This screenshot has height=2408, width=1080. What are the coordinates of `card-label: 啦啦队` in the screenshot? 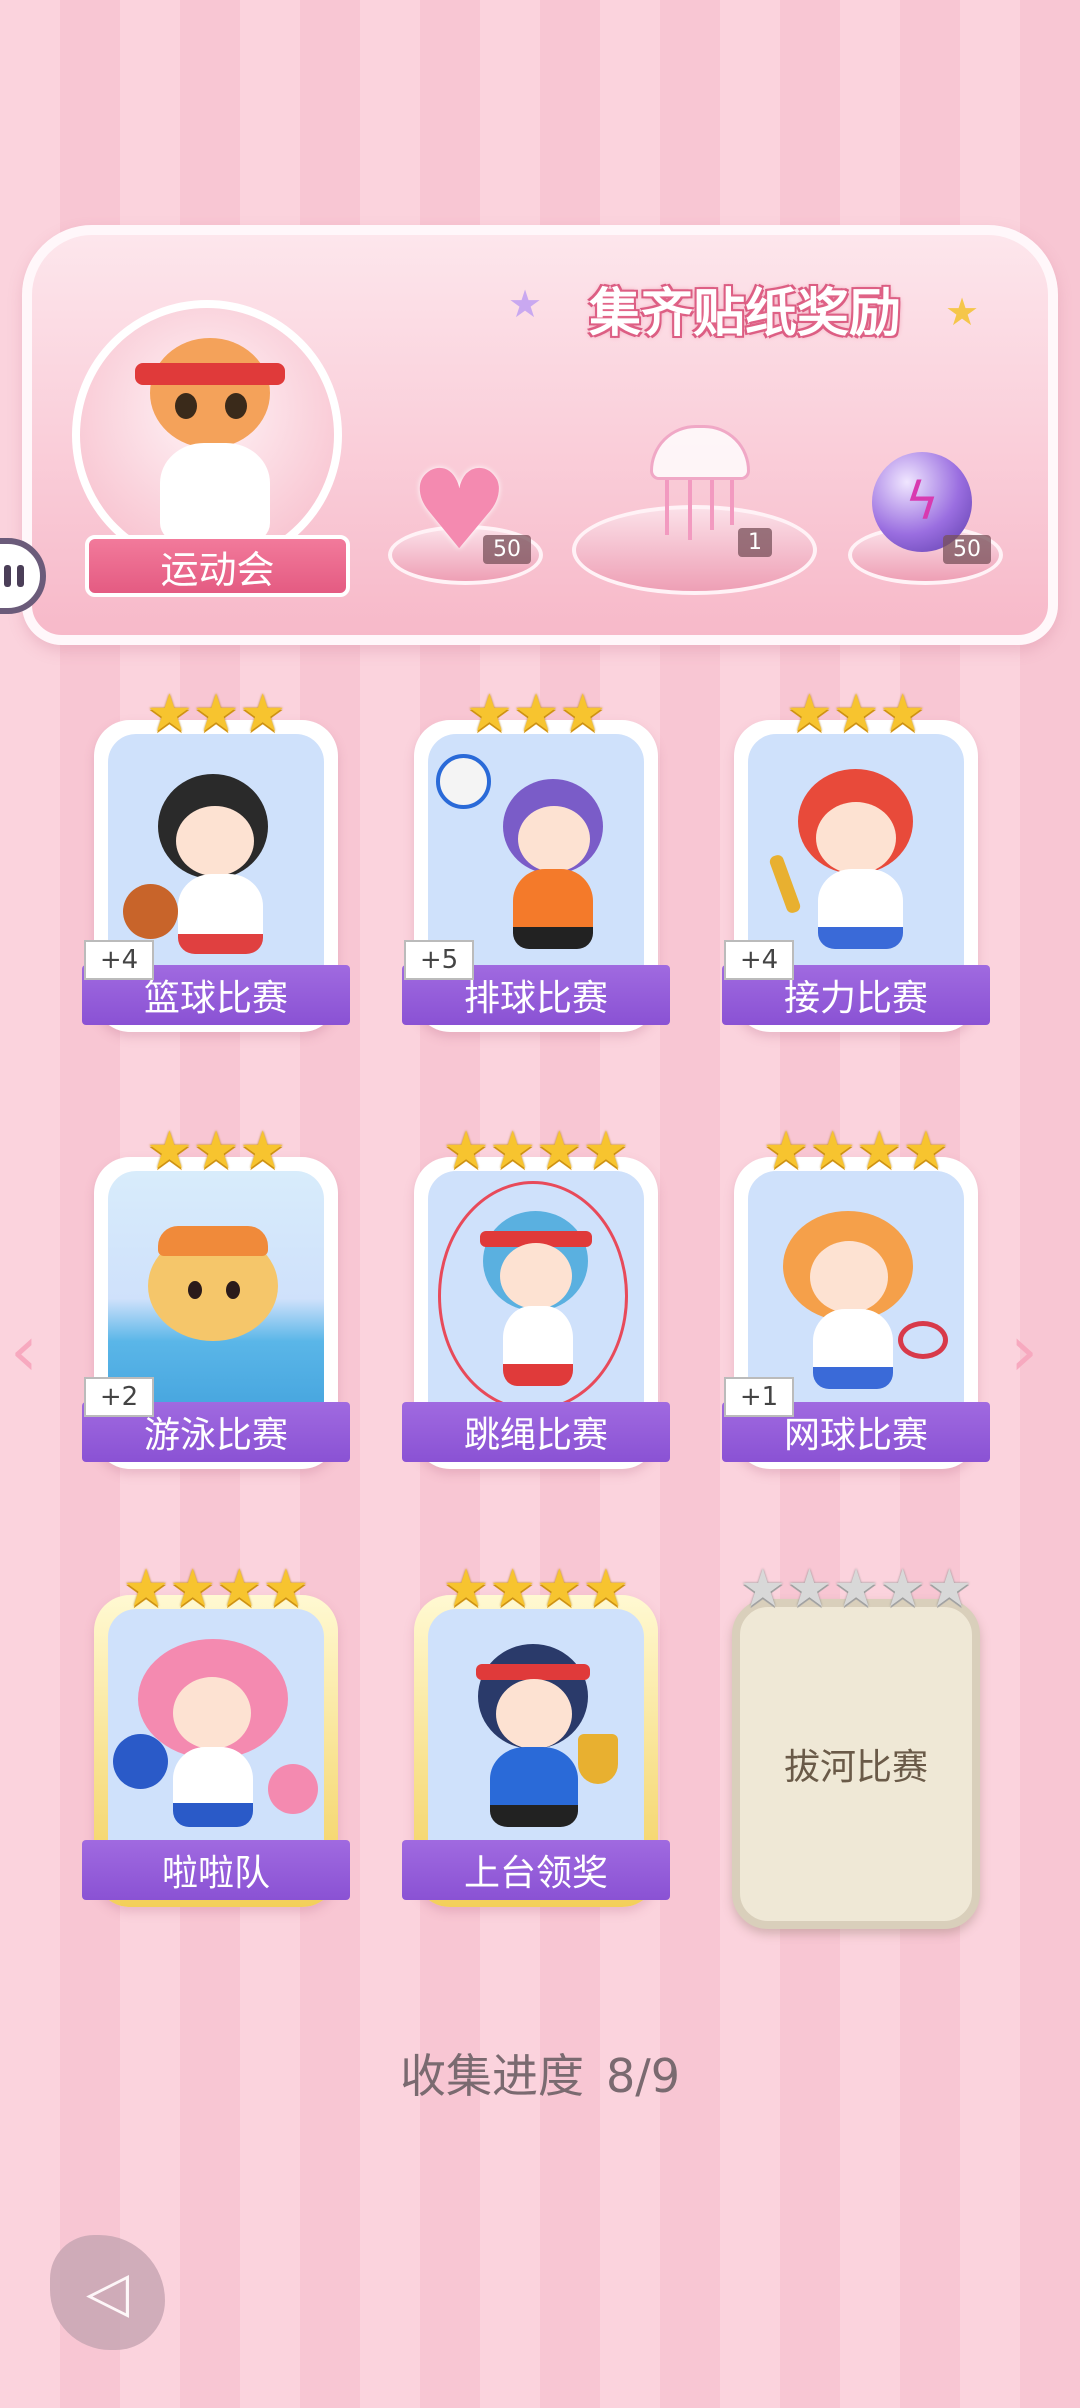 It's located at (216, 1870).